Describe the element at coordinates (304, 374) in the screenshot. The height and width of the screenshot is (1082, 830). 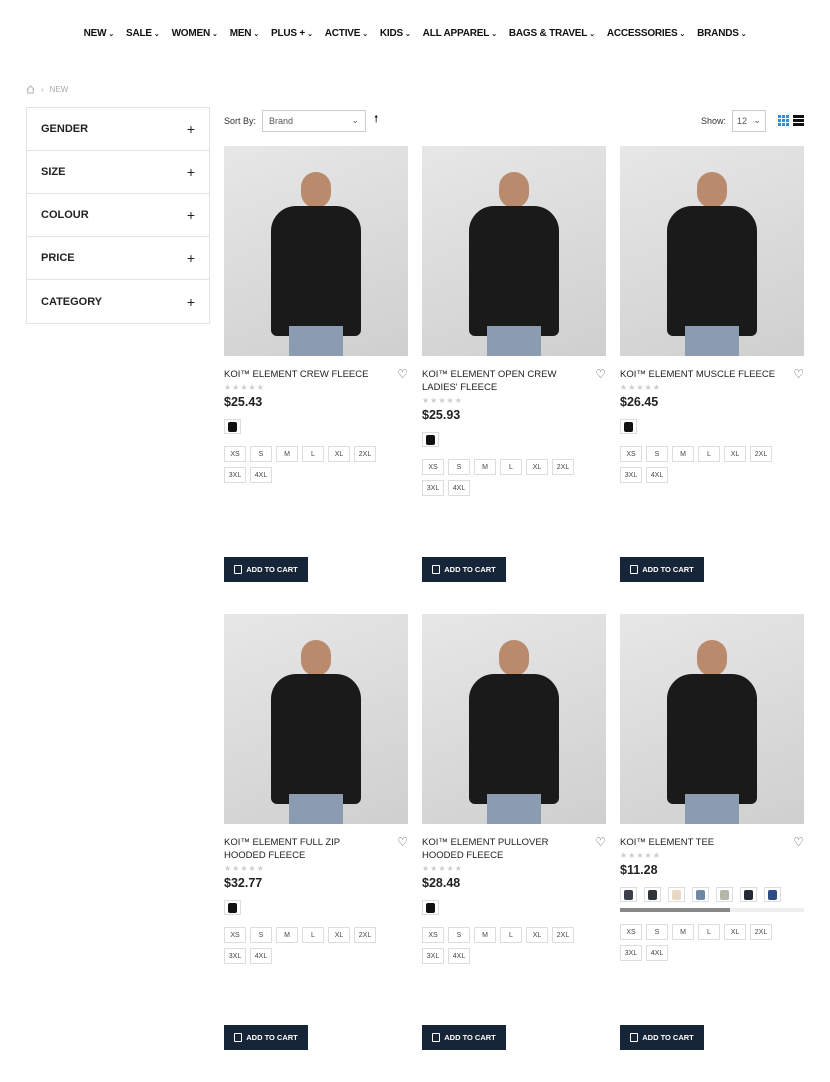
I see `product-title: KOI™ ELEMENT CREW FLEECE` at that location.